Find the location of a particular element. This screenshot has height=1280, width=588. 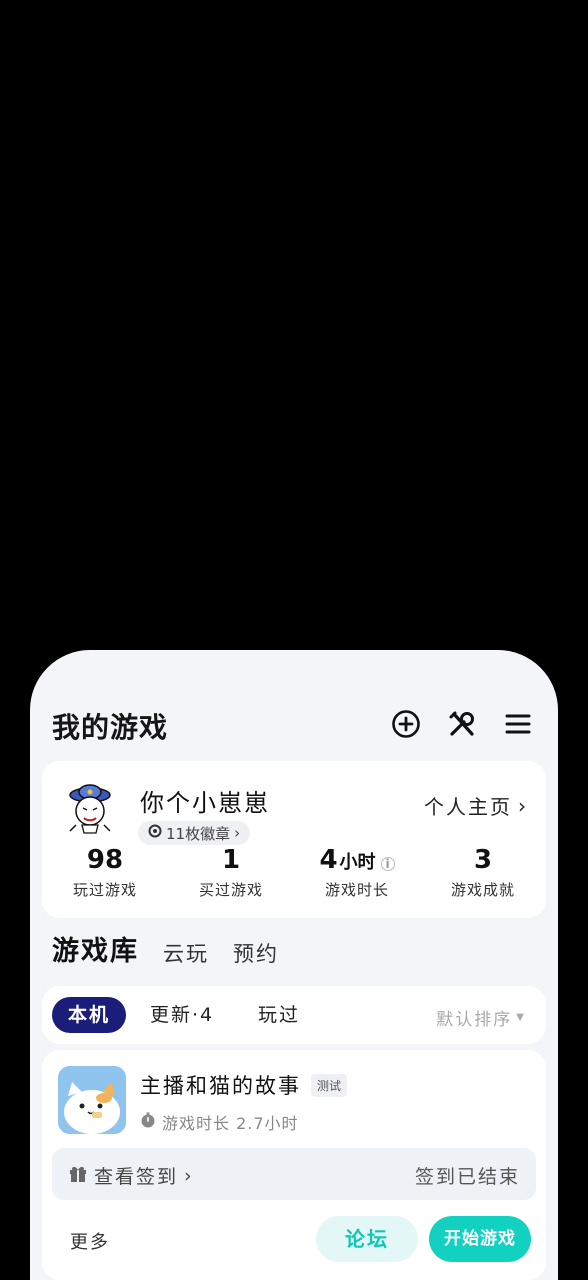

filter-chip-updates: 更新·4 is located at coordinates (182, 1015).